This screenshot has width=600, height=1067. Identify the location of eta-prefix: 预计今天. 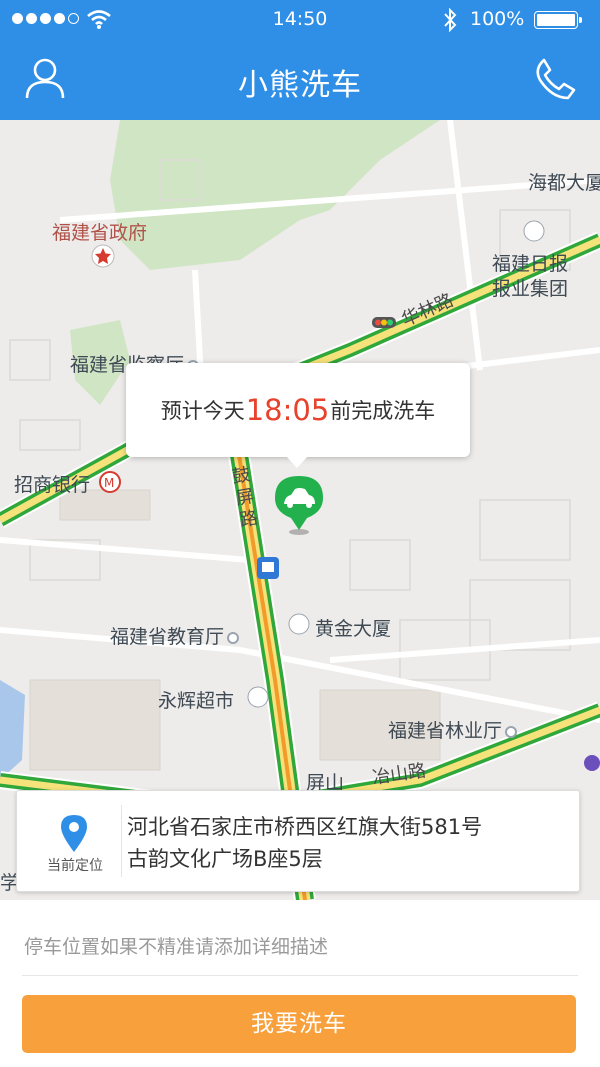
(202, 411).